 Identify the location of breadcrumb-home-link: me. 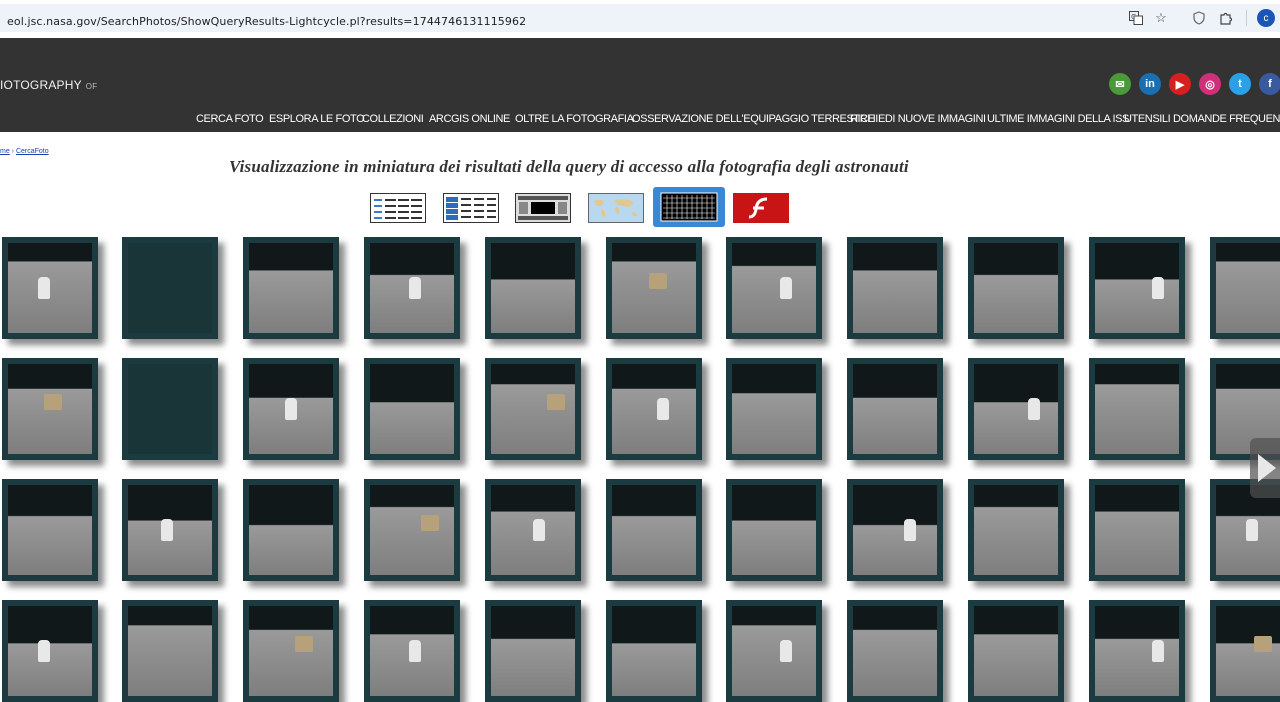
(5, 151).